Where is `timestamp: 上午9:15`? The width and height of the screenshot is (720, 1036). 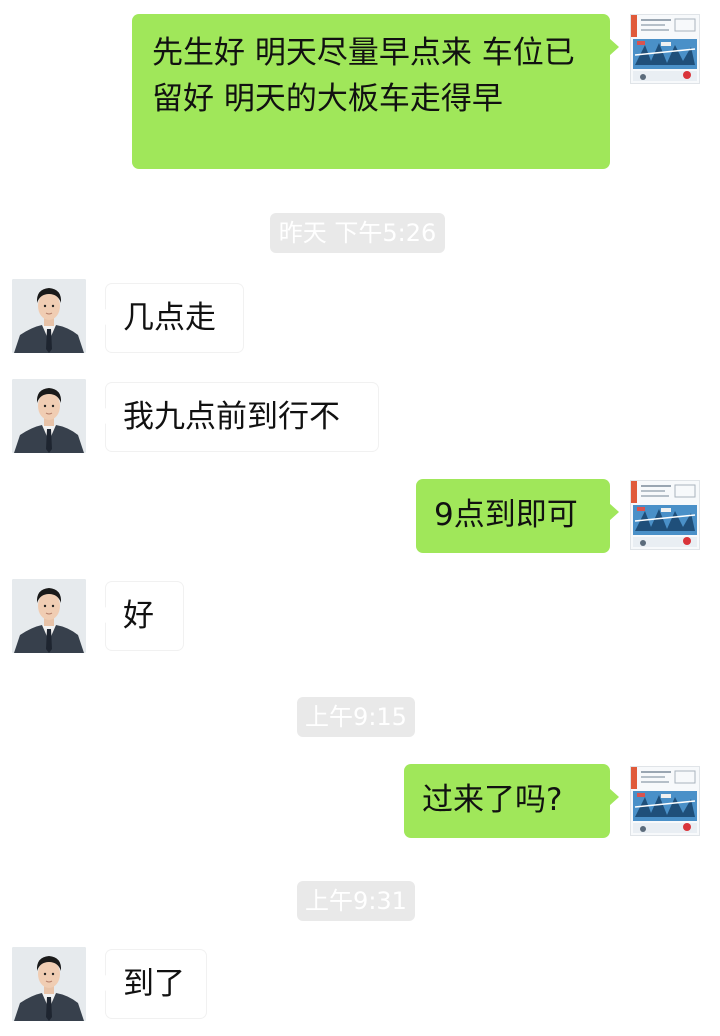 timestamp: 上午9:15 is located at coordinates (356, 717).